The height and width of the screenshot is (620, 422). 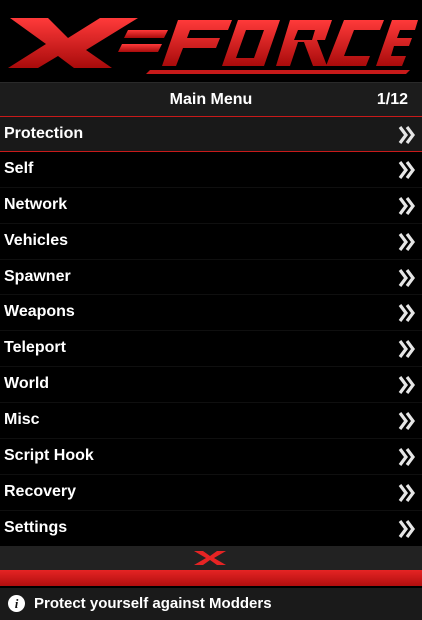 I want to click on accent-bar, so click(x=211, y=578).